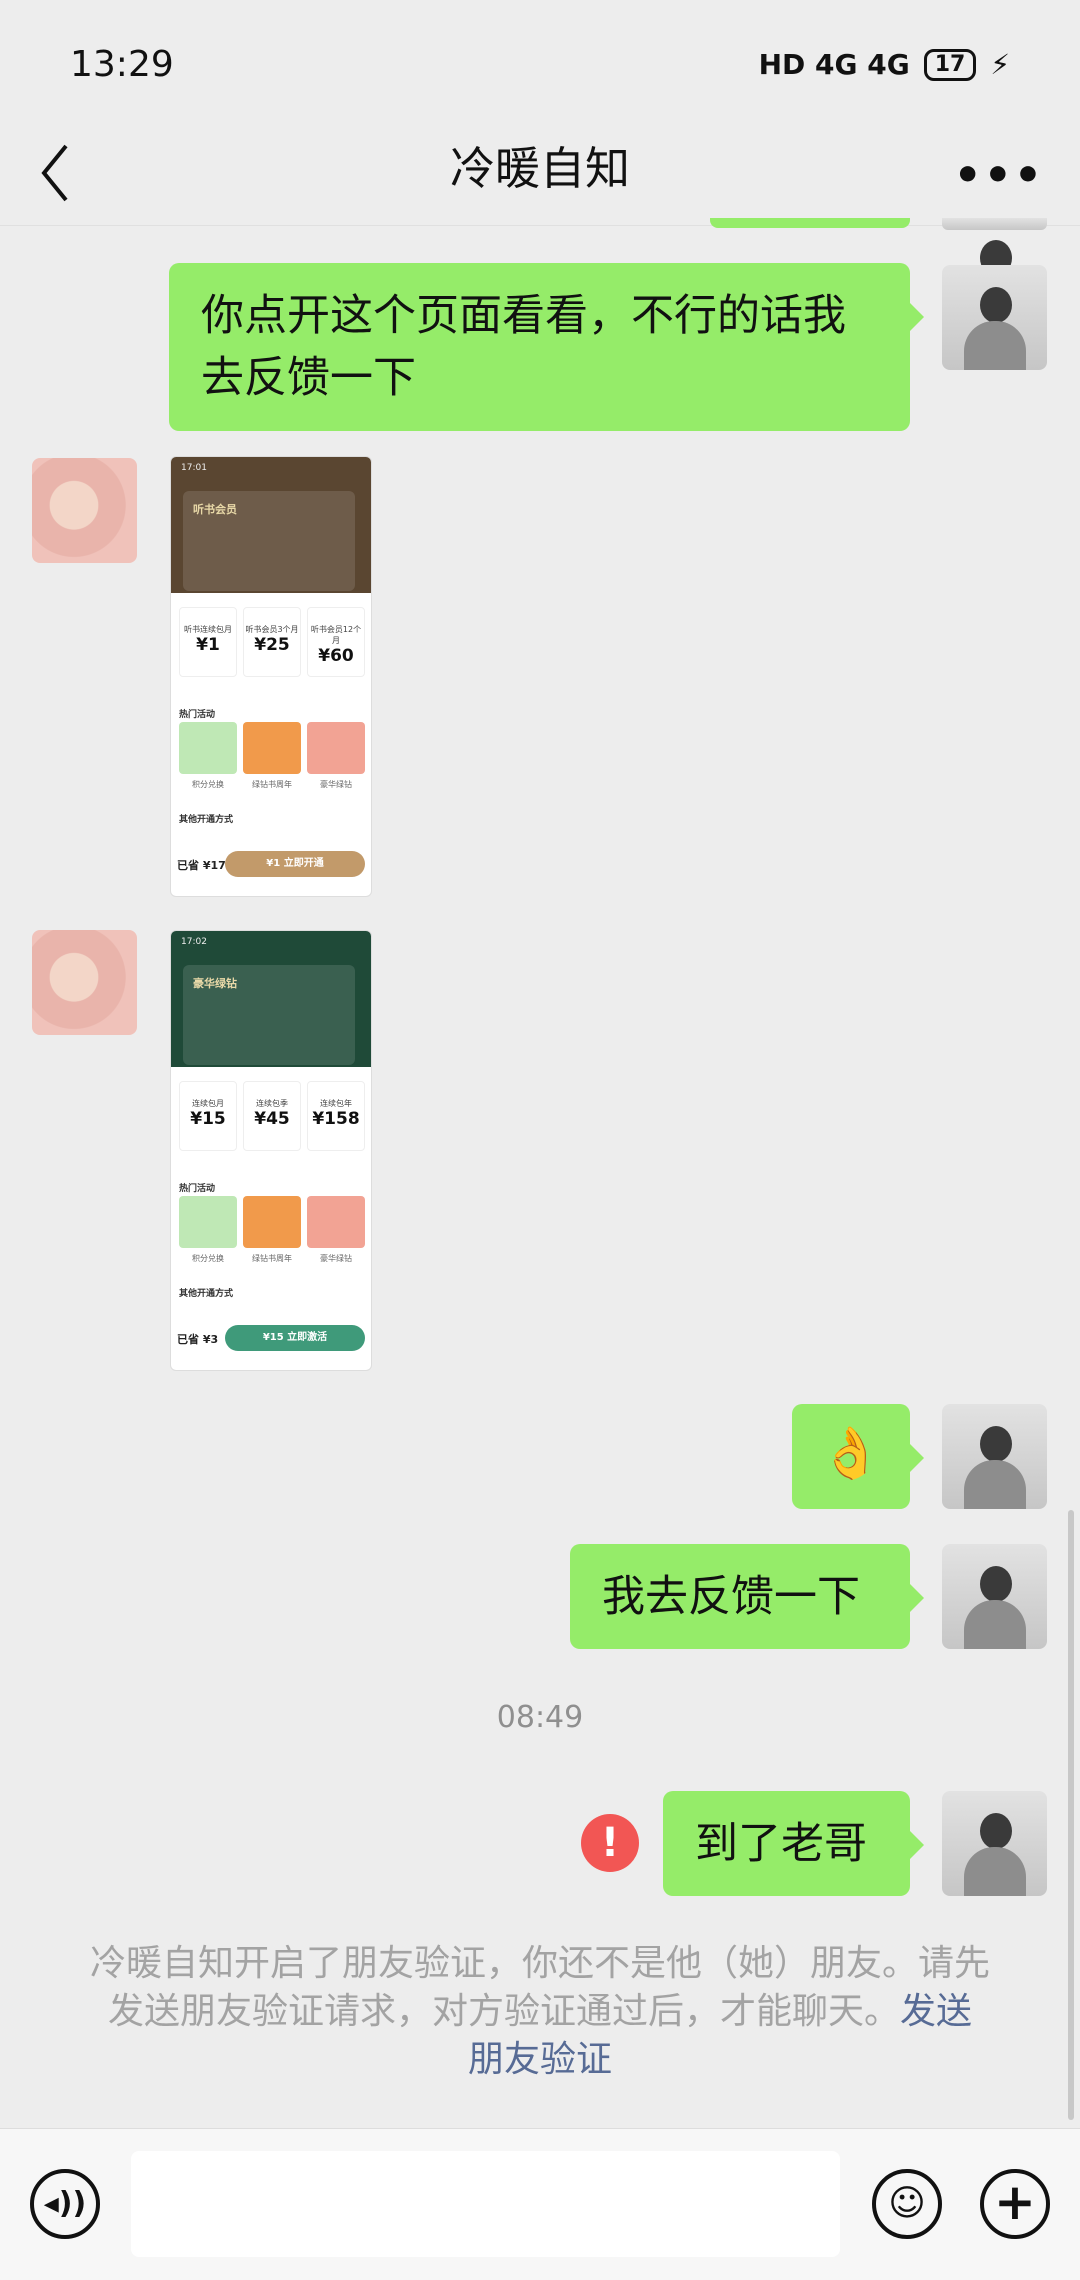 The width and height of the screenshot is (1080, 2280). I want to click on screenshot-header: 17:02 豪华绿钻, so click(271, 999).